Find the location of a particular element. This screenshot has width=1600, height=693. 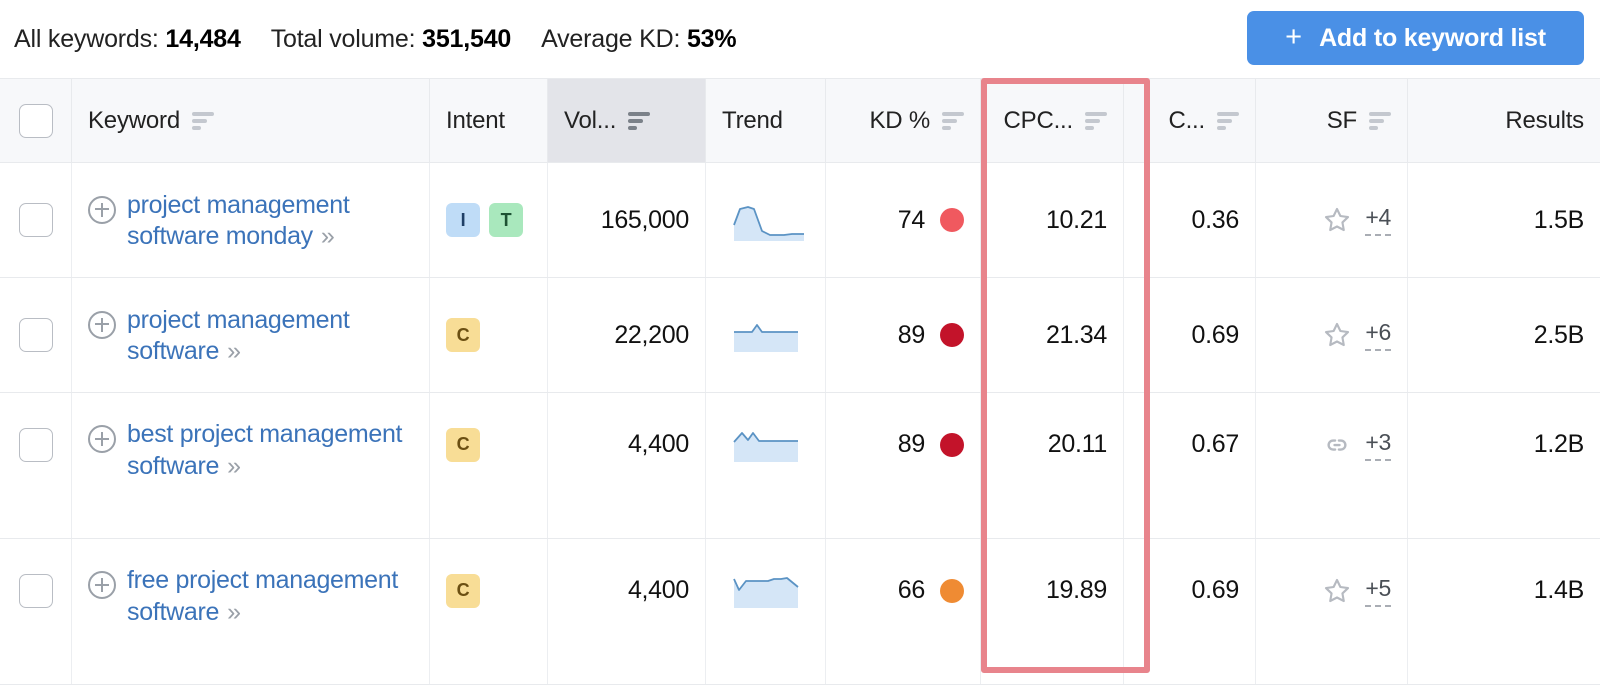

keyword-text: best project management software is located at coordinates (265, 450).